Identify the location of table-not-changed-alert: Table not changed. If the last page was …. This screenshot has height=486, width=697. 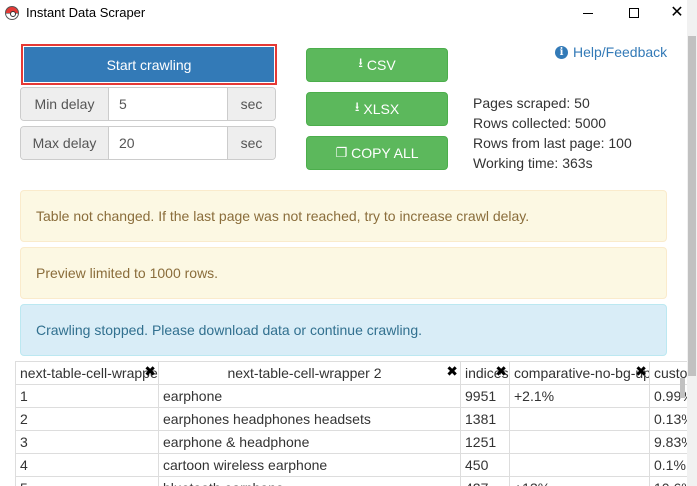
(343, 216).